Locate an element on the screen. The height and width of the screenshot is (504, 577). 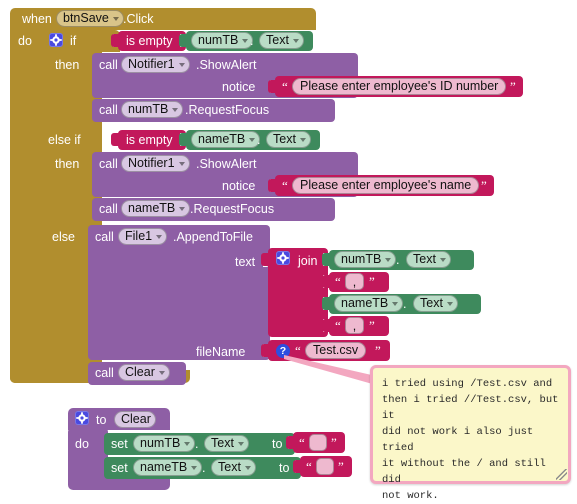
open-quote-icon-6: “ is located at coordinates (302, 442).